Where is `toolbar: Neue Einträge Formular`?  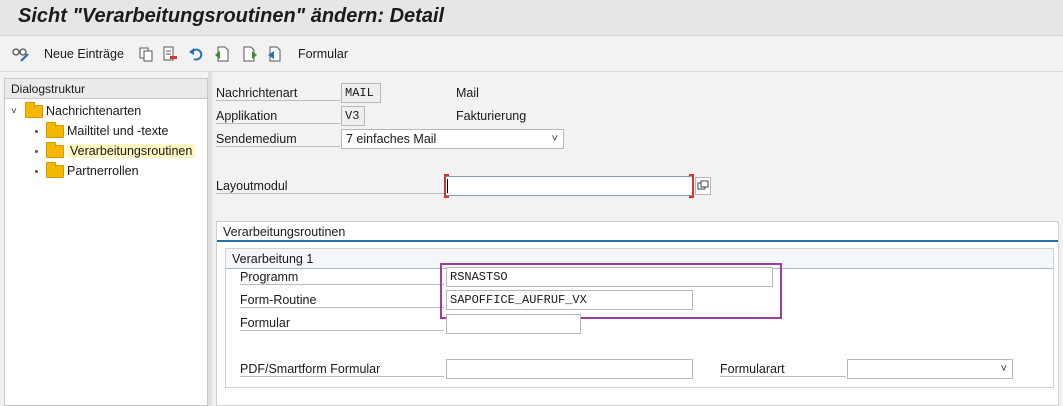
toolbar: Neue Einträge Formular is located at coordinates (531, 54).